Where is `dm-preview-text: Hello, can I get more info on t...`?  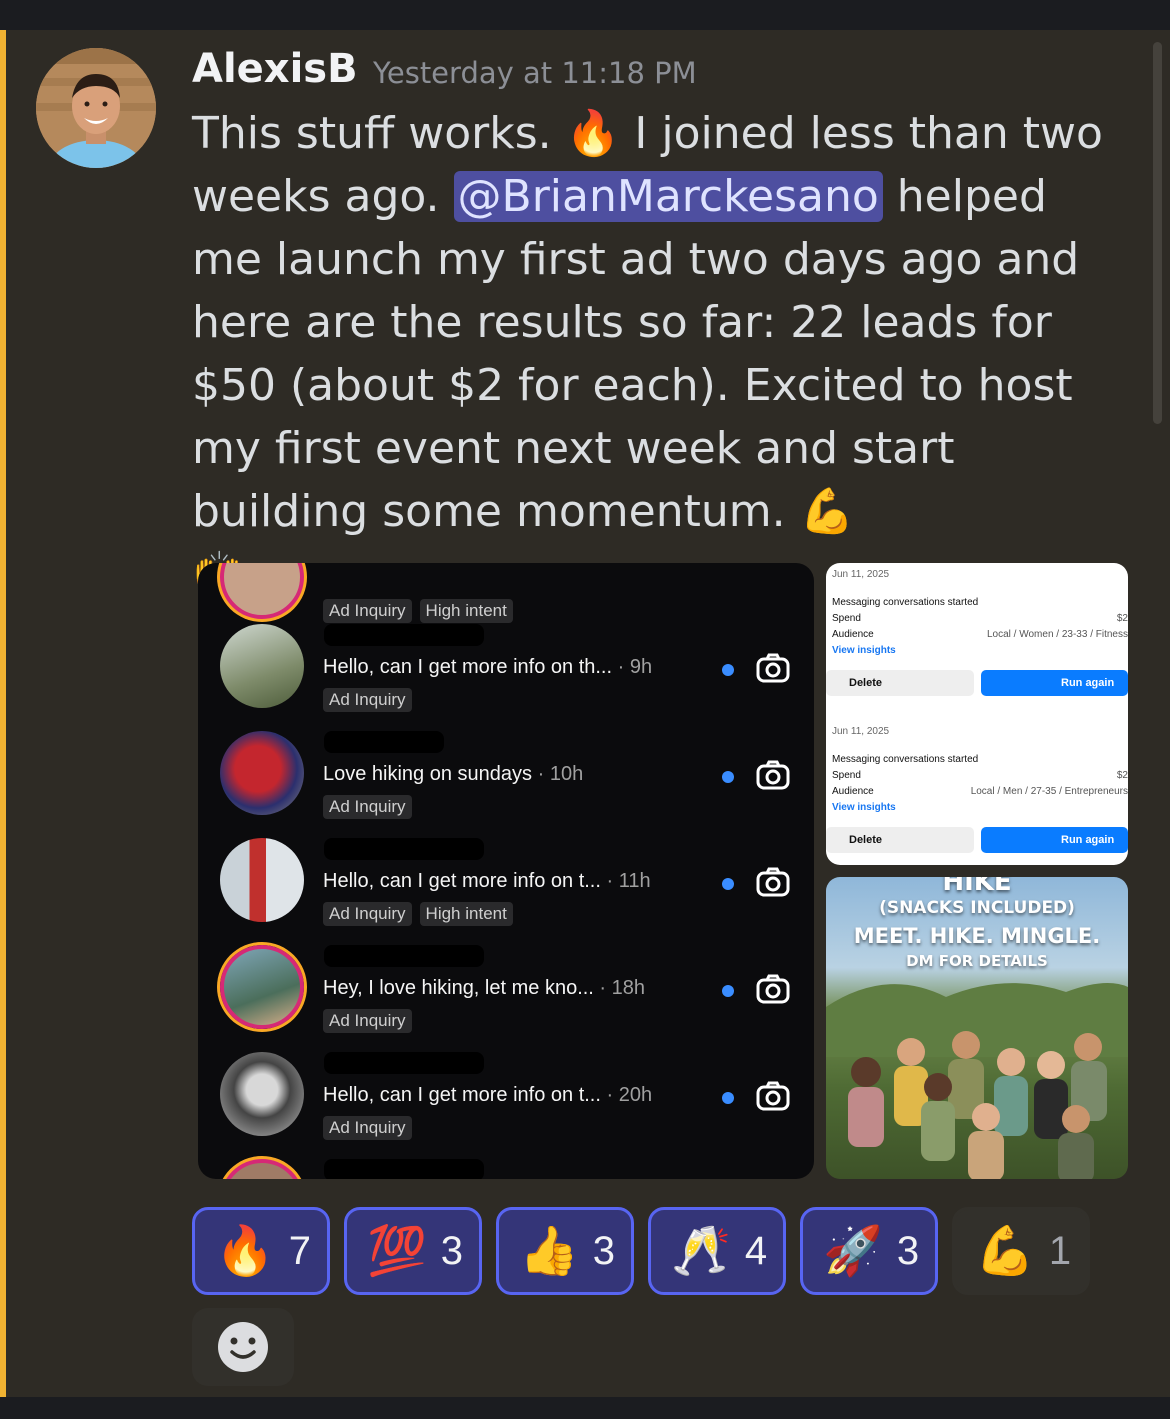
dm-preview-text: Hello, can I get more info on t... is located at coordinates (462, 1095).